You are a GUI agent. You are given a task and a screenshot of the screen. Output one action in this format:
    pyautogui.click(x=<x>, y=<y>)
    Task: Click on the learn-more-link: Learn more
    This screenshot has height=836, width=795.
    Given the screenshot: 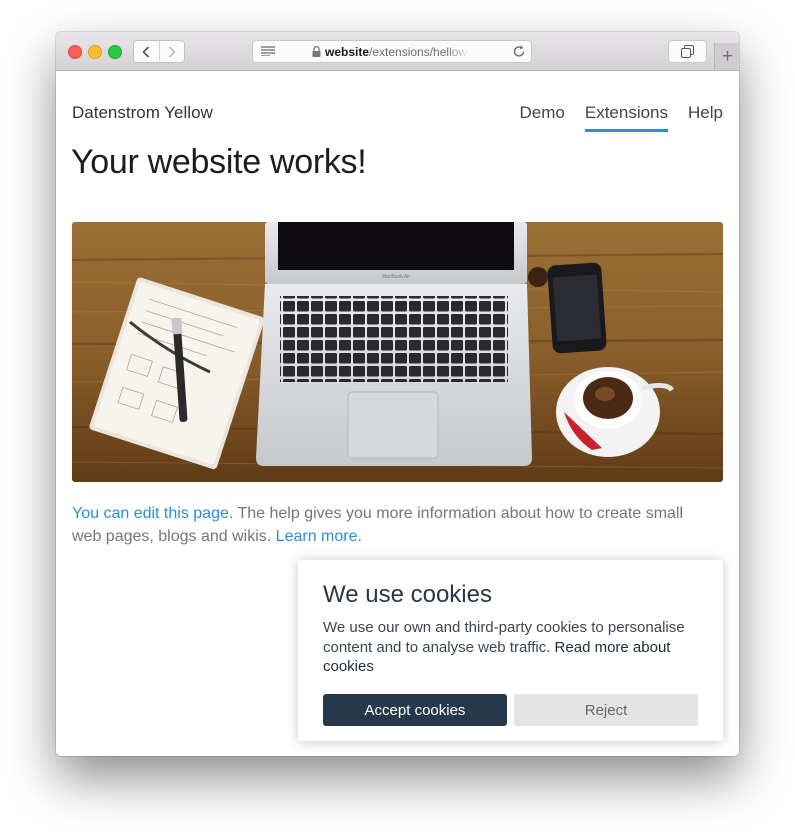 What is the action you would take?
    pyautogui.click(x=317, y=536)
    